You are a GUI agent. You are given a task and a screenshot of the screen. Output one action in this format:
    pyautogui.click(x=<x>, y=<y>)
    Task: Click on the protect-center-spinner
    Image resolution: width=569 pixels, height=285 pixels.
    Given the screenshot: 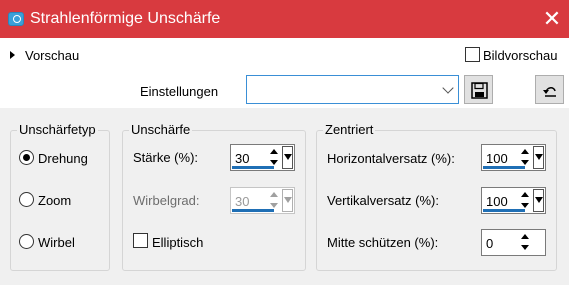 What is the action you would take?
    pyautogui.click(x=525, y=242)
    